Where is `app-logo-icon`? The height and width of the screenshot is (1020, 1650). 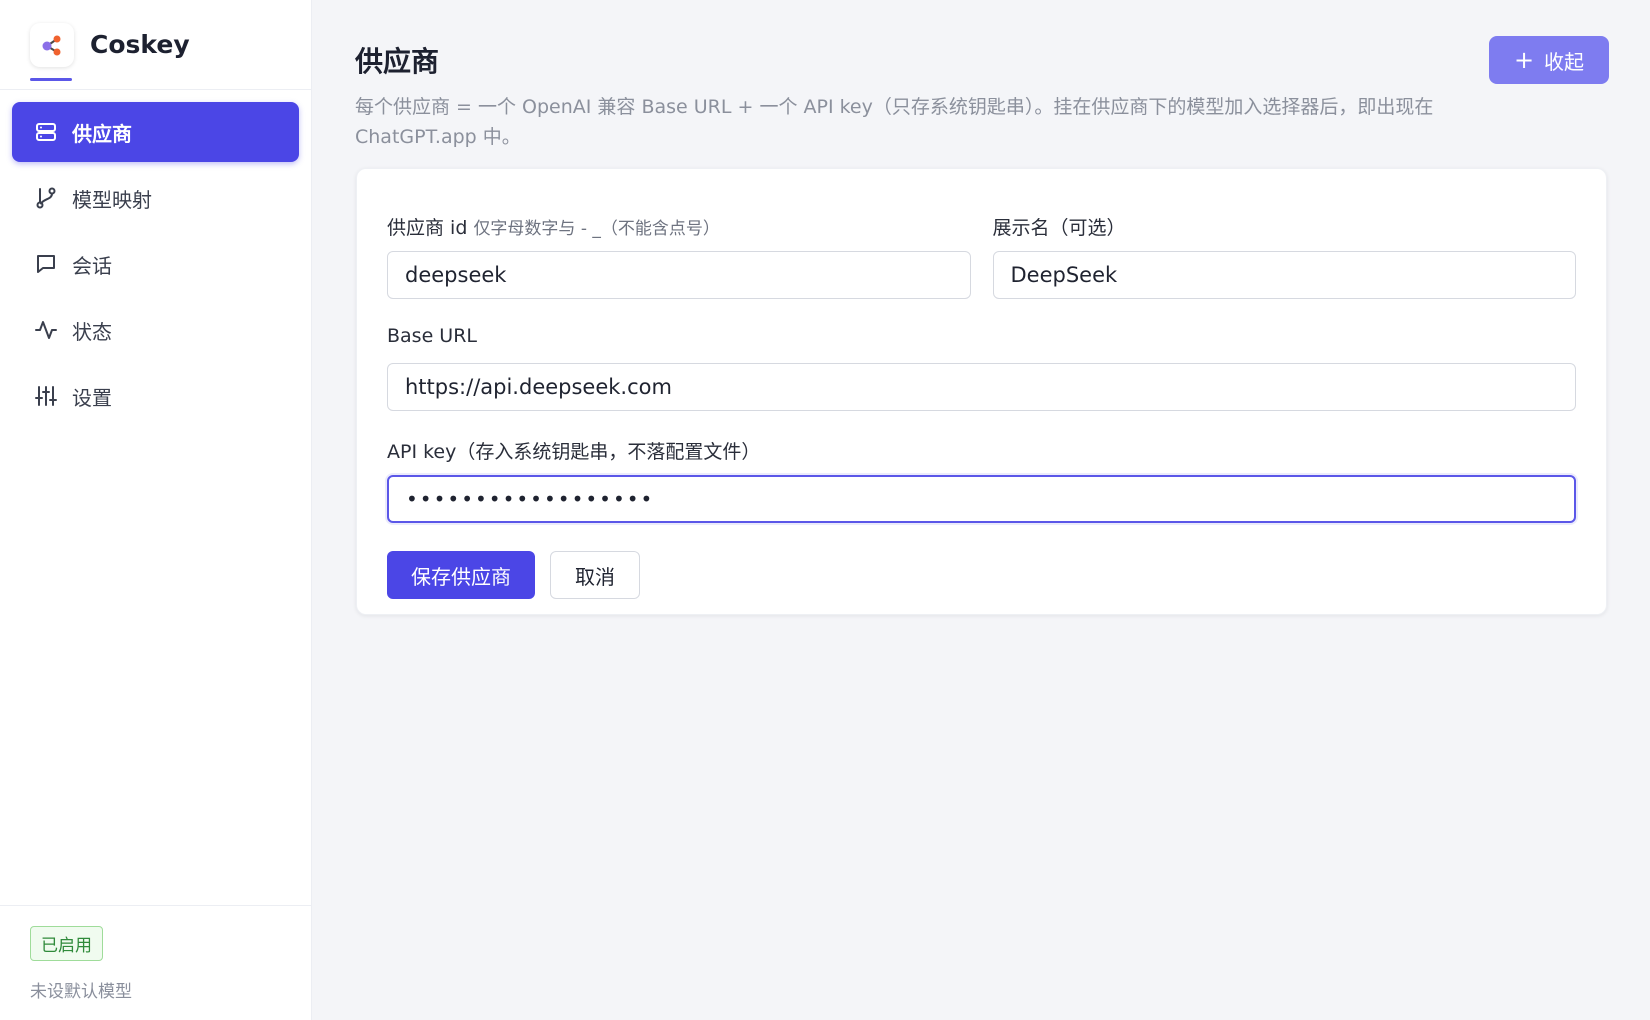
app-logo-icon is located at coordinates (52, 44).